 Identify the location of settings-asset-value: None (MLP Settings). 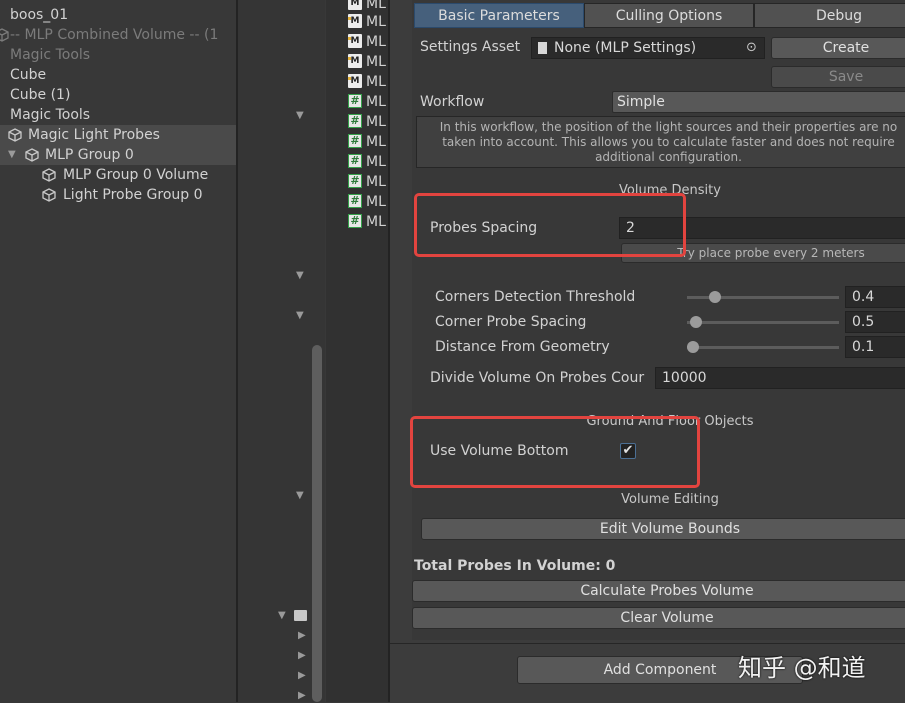
(625, 48).